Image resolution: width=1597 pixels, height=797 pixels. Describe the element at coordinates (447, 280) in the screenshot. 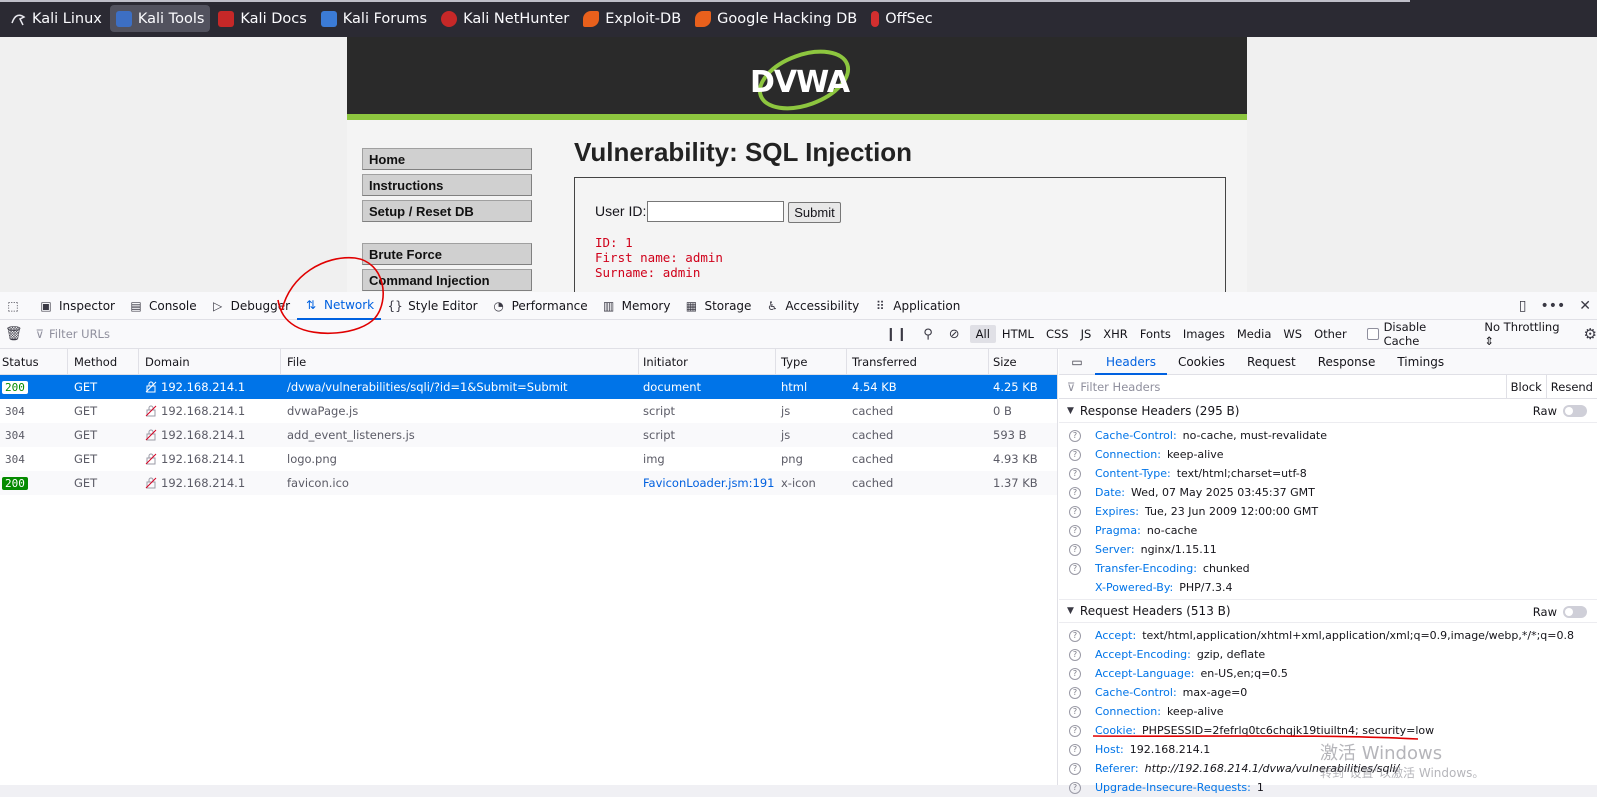

I see `menu-command-injection: Command Injection` at that location.